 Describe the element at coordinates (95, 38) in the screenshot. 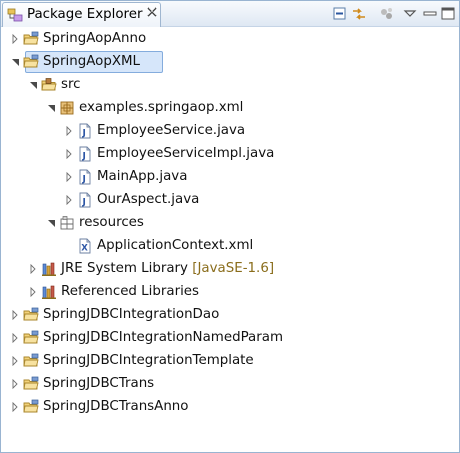

I see `tree-item-label: SpringAopAnno` at that location.